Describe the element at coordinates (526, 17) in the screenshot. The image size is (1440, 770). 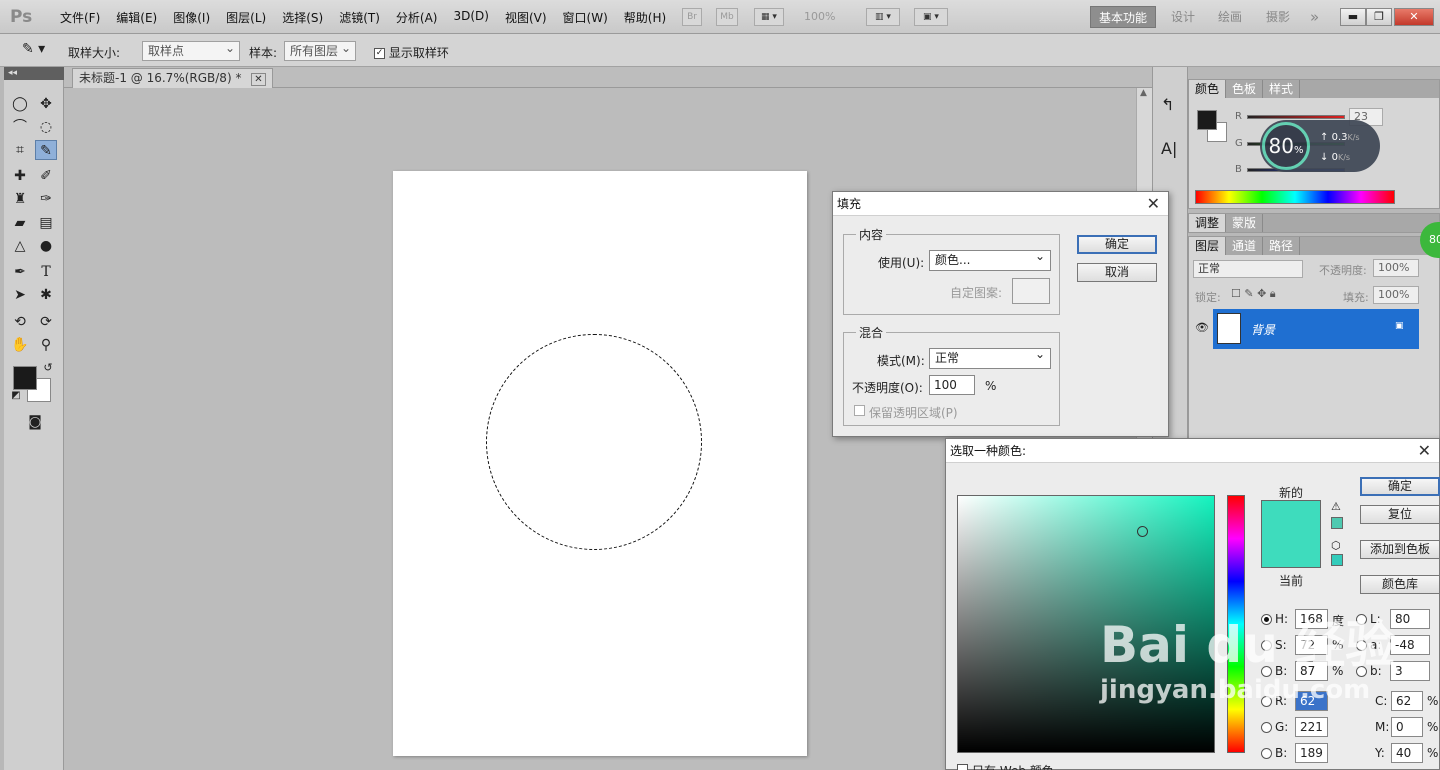
I see `menu-view: 视图(V)` at that location.